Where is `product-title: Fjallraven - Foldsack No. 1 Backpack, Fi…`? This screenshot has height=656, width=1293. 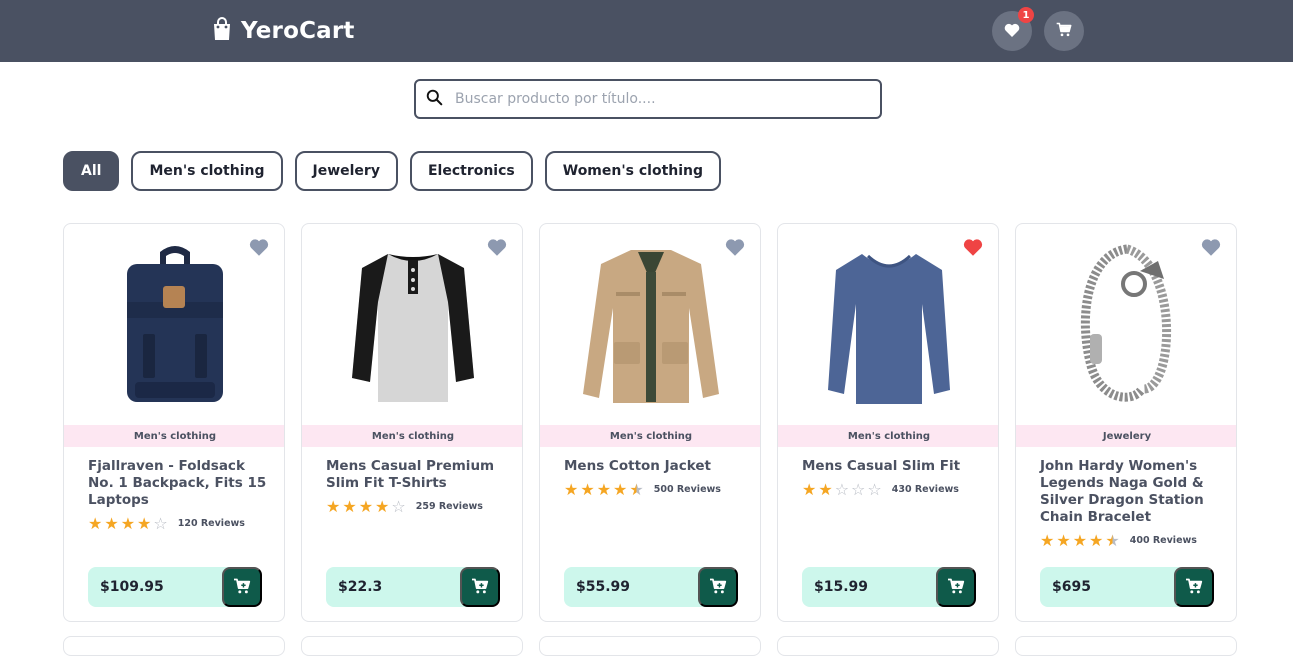
product-title: Fjallraven - Foldsack No. 1 Backpack, Fi… is located at coordinates (178, 495).